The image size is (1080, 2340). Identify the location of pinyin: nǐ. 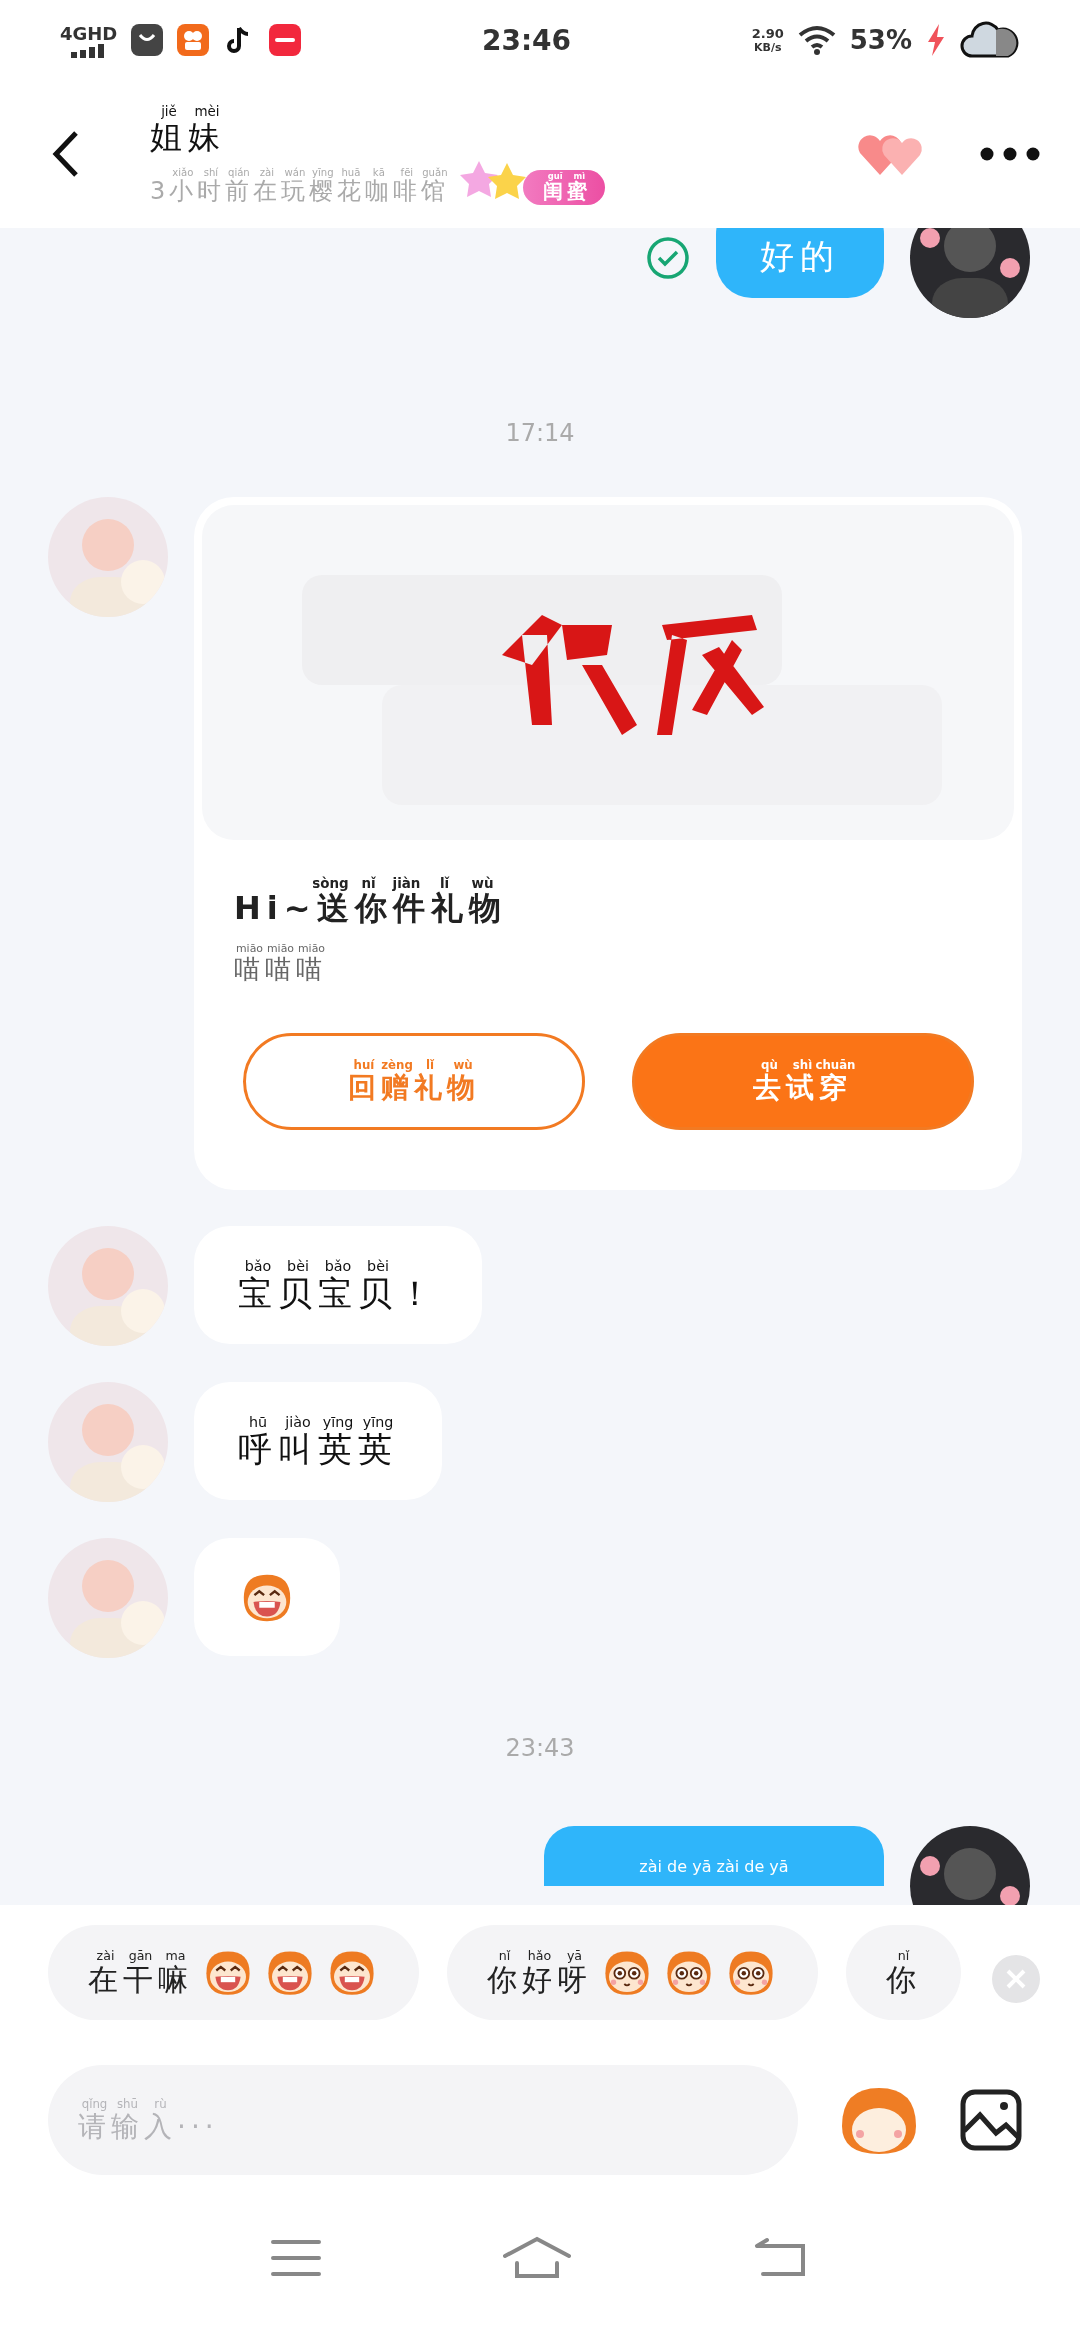
(368, 883).